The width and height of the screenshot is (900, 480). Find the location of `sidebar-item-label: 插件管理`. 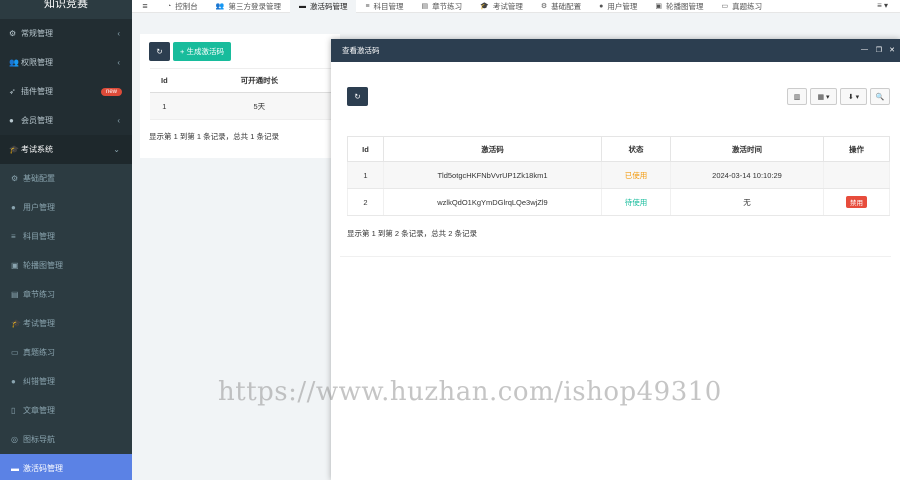

sidebar-item-label: 插件管理 is located at coordinates (37, 91).